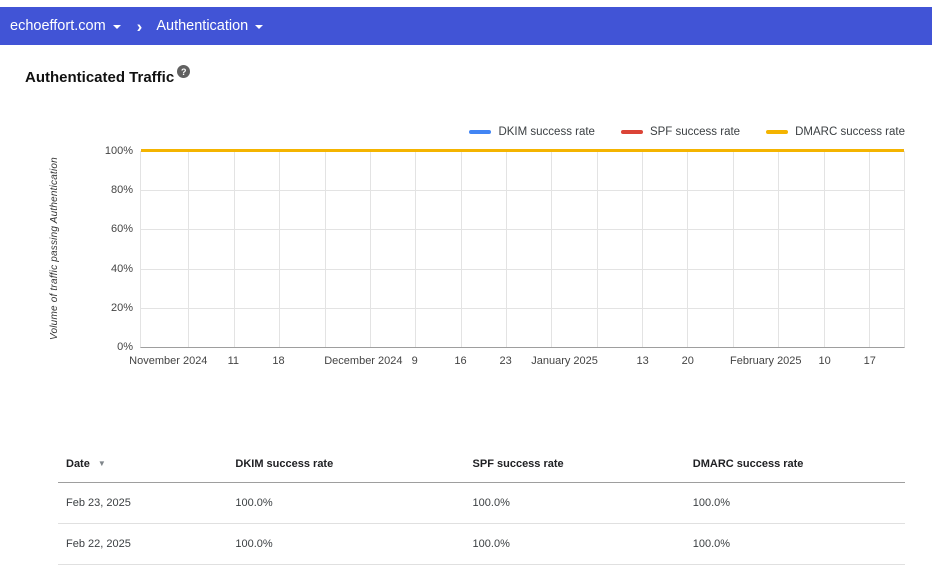 Image resolution: width=932 pixels, height=574 pixels. What do you see at coordinates (777, 132) in the screenshot?
I see `legend-swatch-dmarc-icon` at bounding box center [777, 132].